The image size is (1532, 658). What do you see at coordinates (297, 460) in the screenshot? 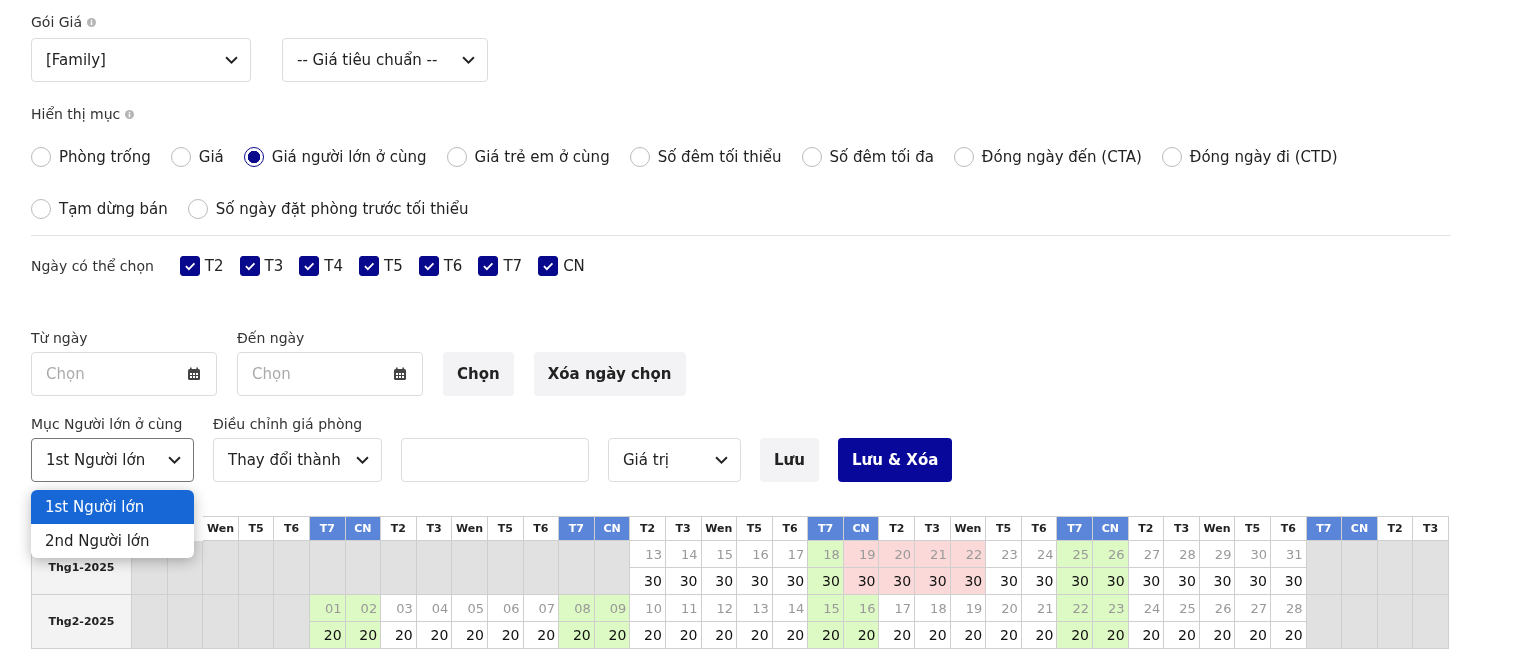
I see `adjust-mode-select: Thay đổi thành` at bounding box center [297, 460].